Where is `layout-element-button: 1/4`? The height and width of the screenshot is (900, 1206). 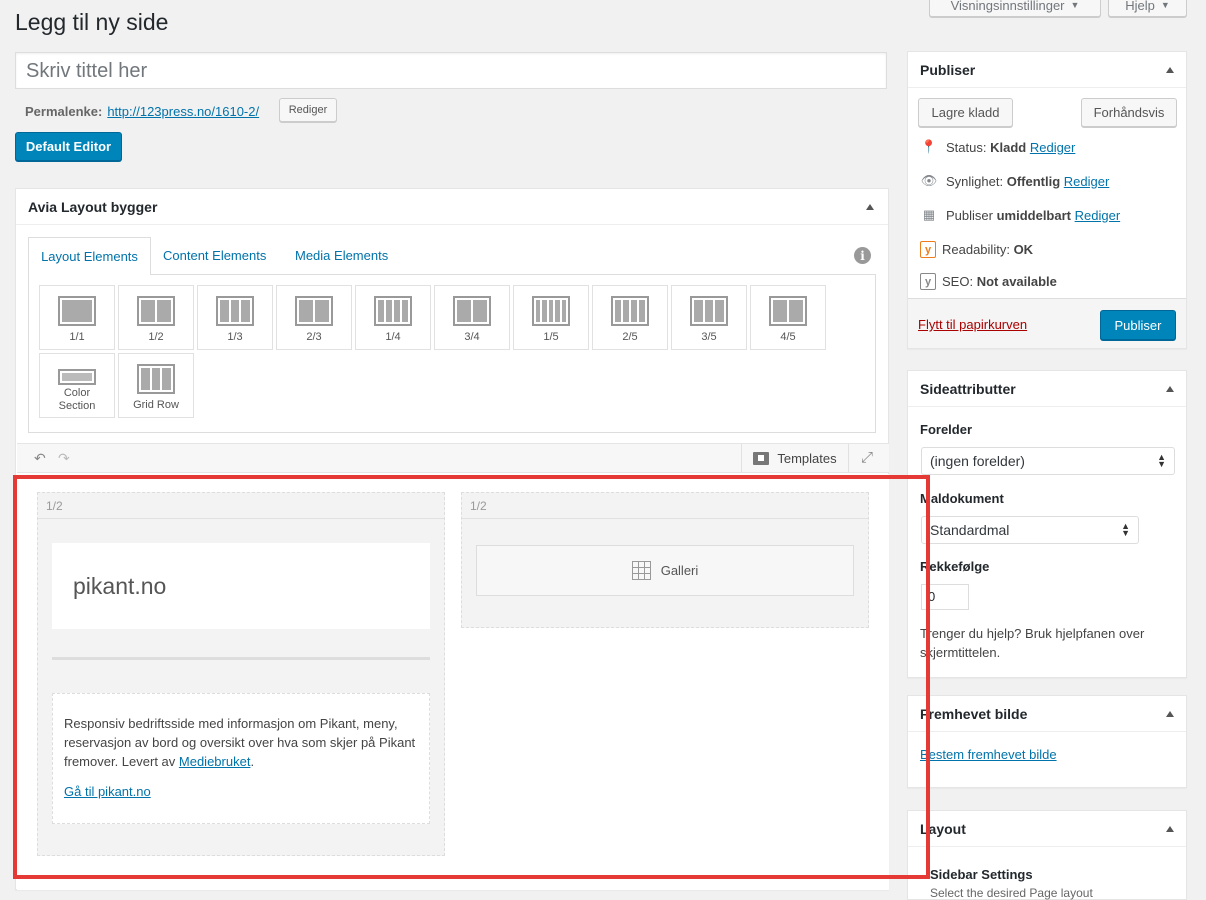
layout-element-button: 1/4 is located at coordinates (393, 317).